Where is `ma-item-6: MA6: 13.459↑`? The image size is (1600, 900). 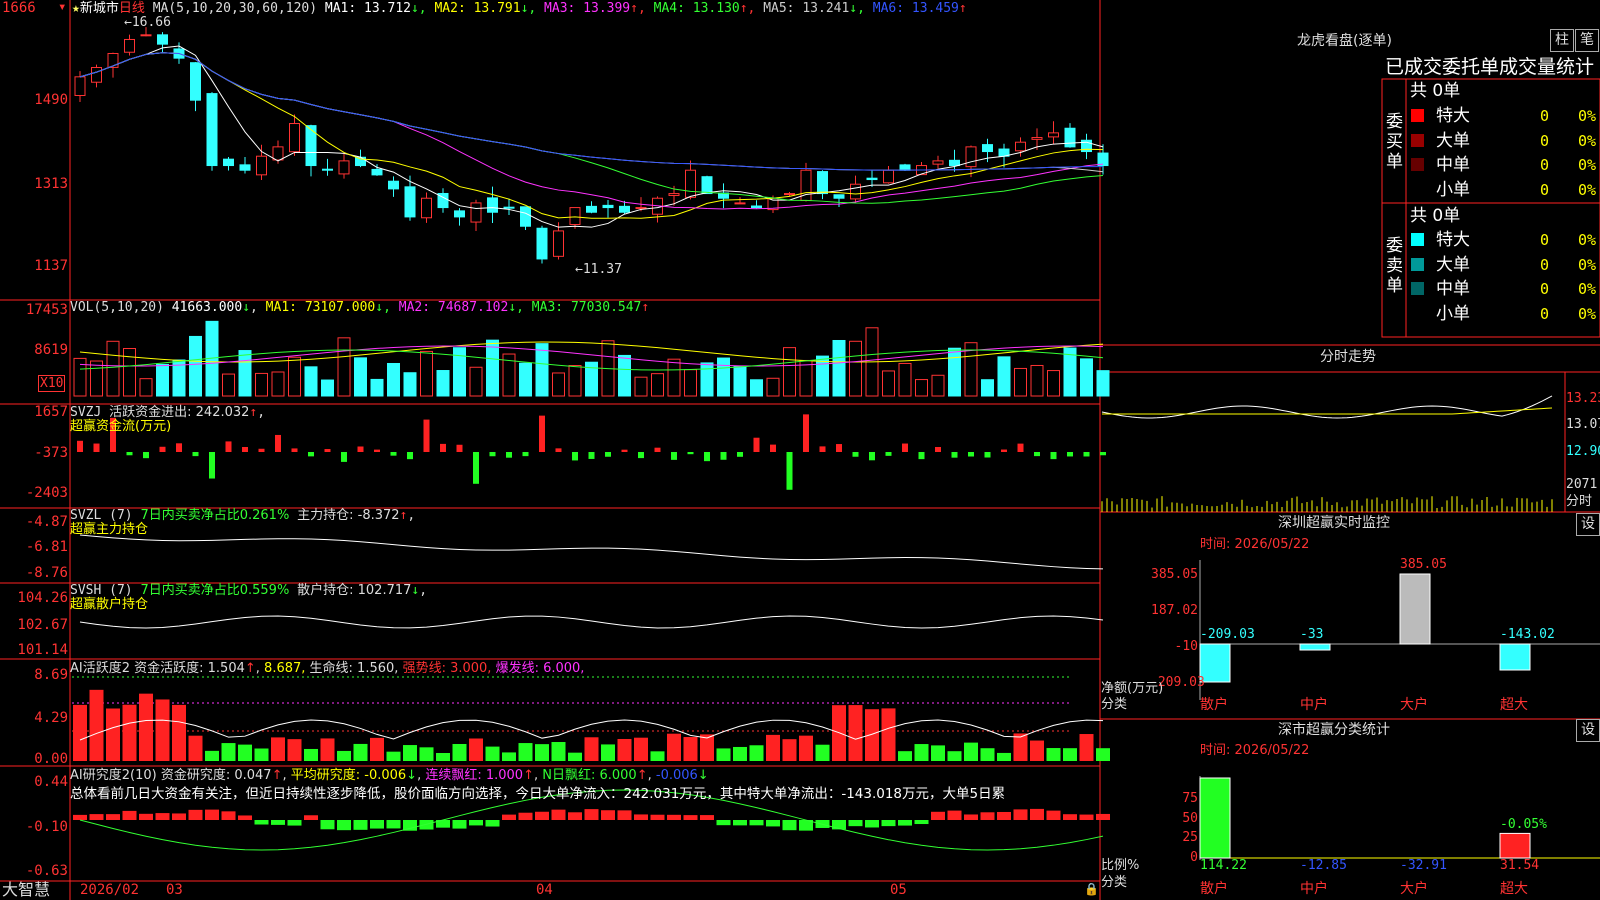
ma-item-6: MA6: 13.459↑ is located at coordinates (915, 8).